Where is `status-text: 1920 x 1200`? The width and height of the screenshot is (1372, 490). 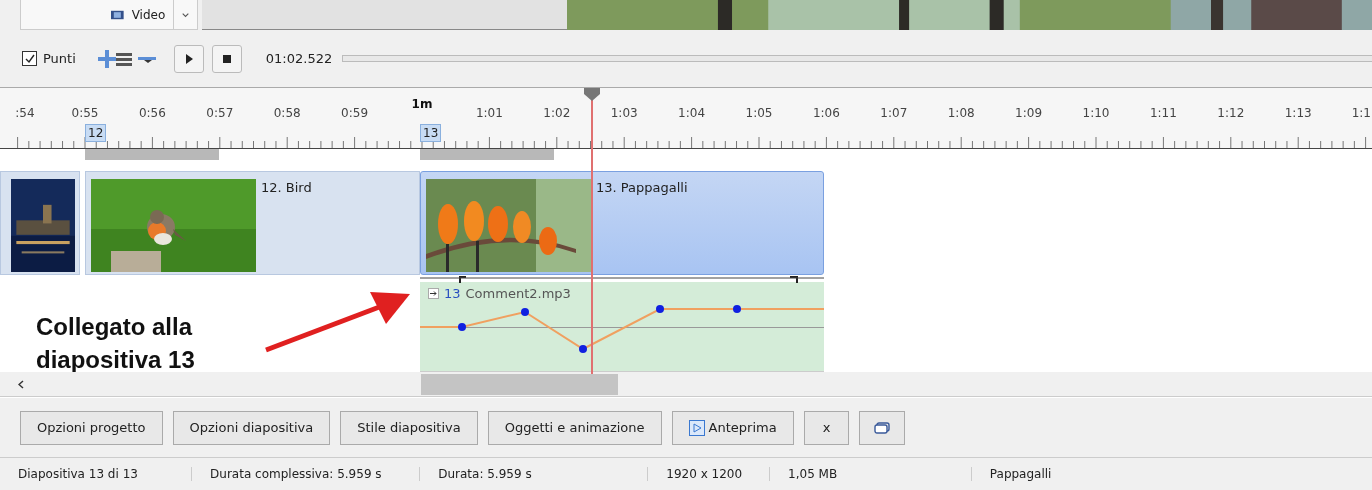 status-text: 1920 x 1200 is located at coordinates (704, 474).